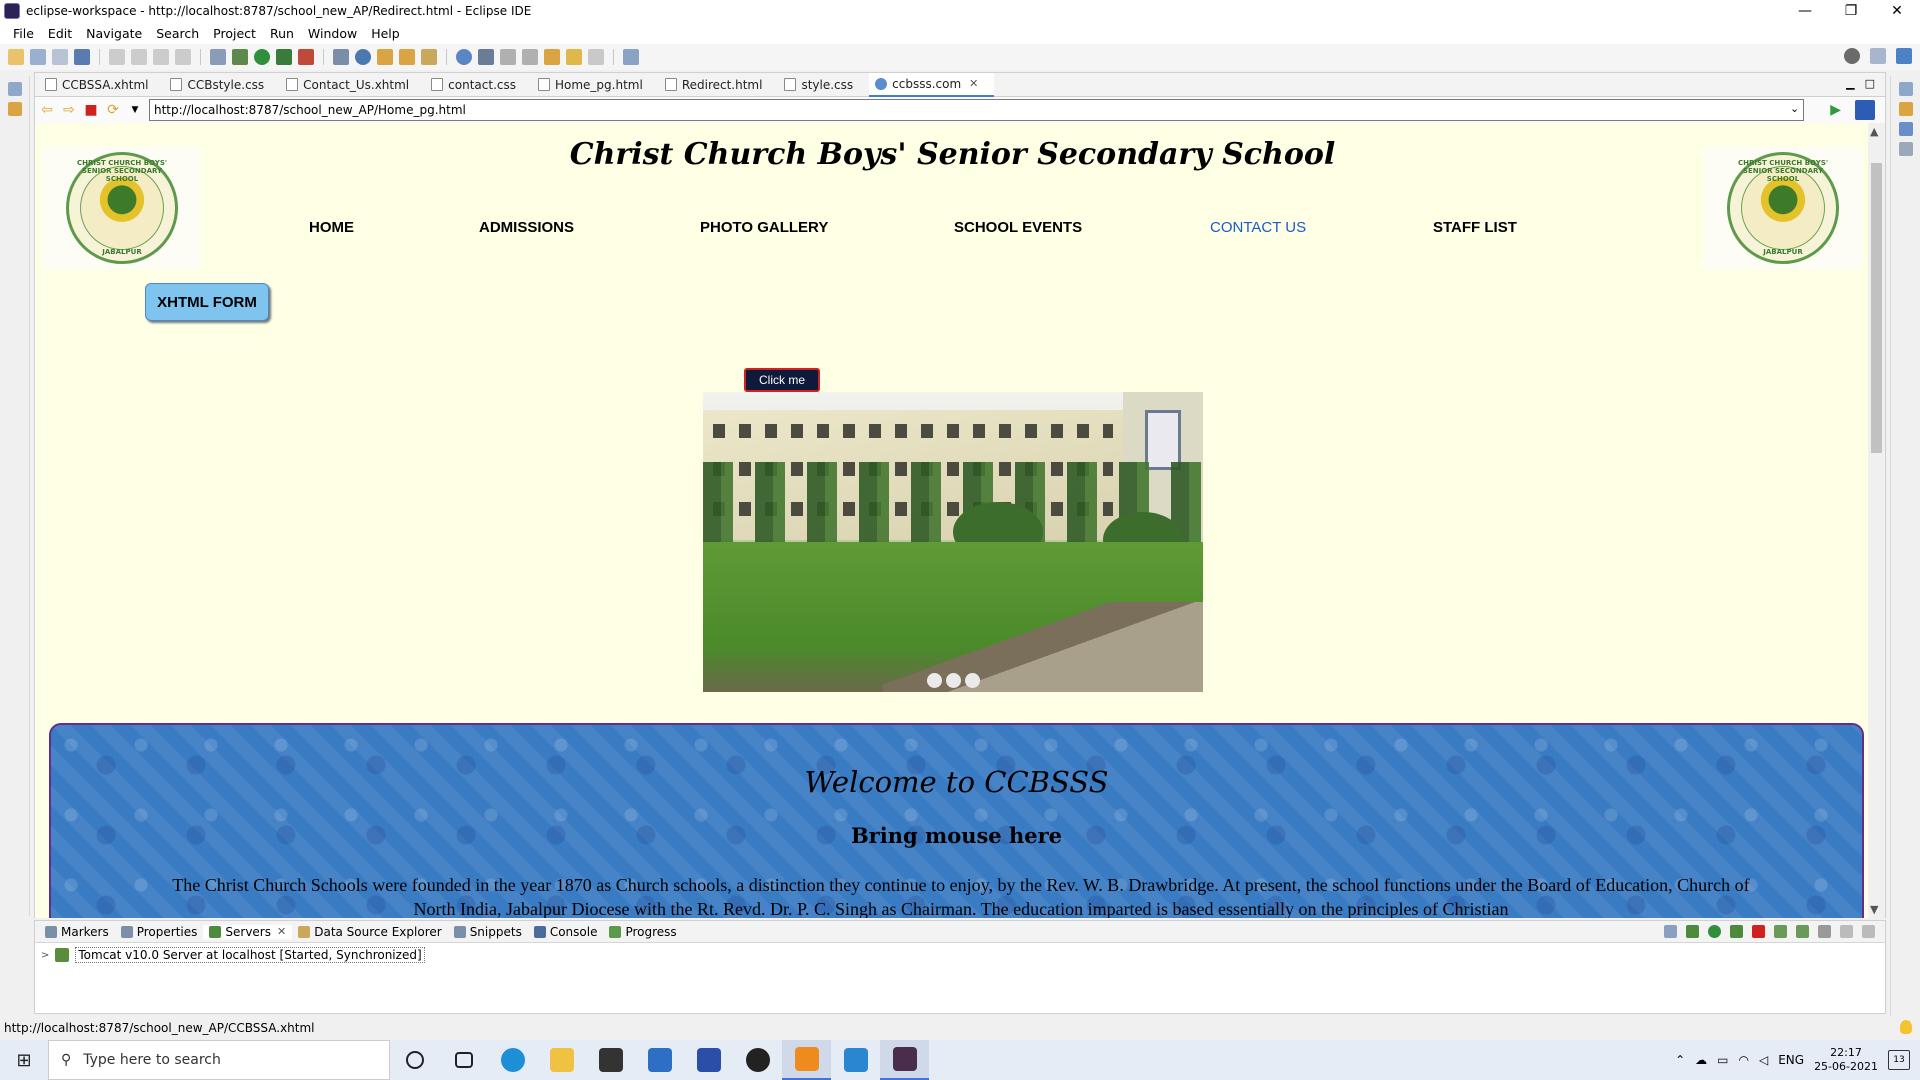  Describe the element at coordinates (610, 1060) in the screenshot. I see `store-button` at that location.